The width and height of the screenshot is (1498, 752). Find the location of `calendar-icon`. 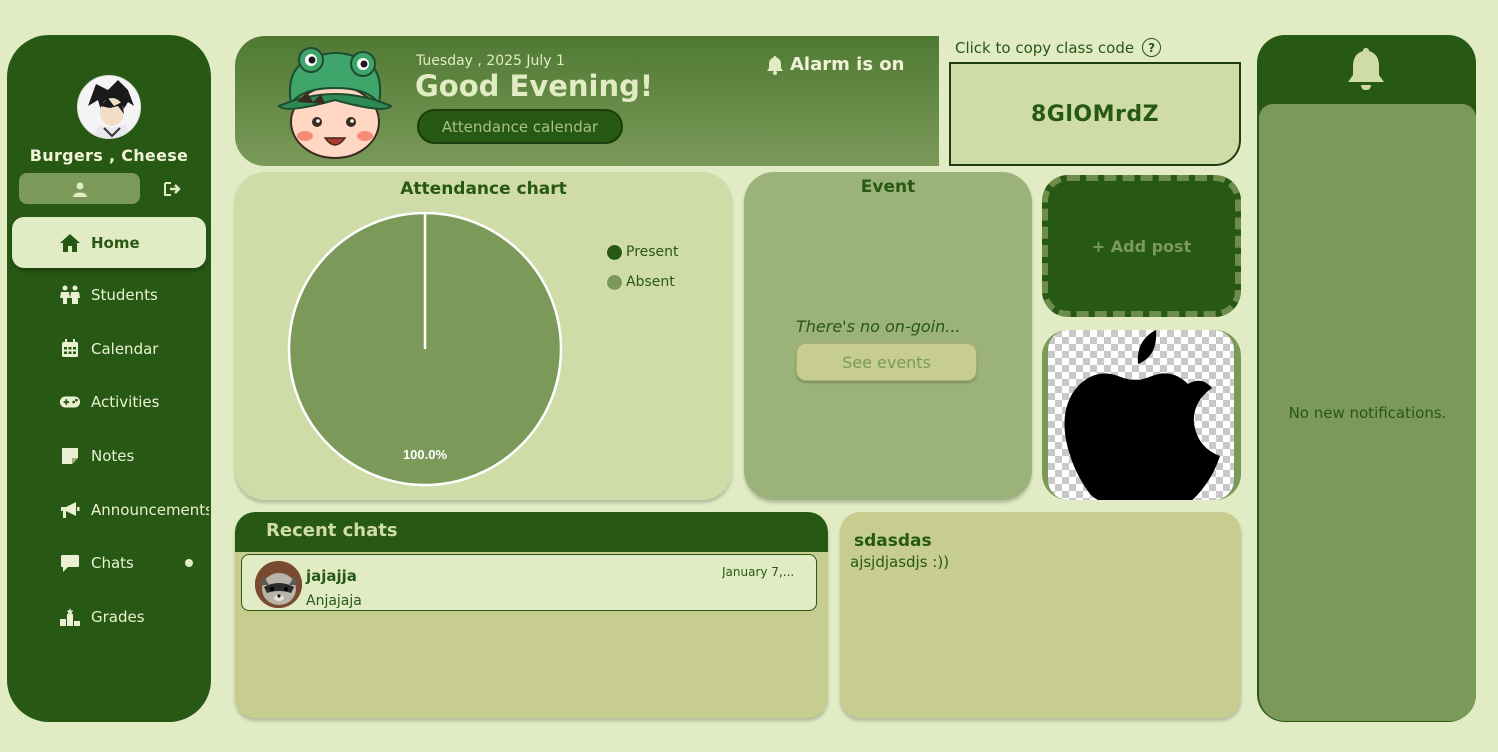

calendar-icon is located at coordinates (70, 349).